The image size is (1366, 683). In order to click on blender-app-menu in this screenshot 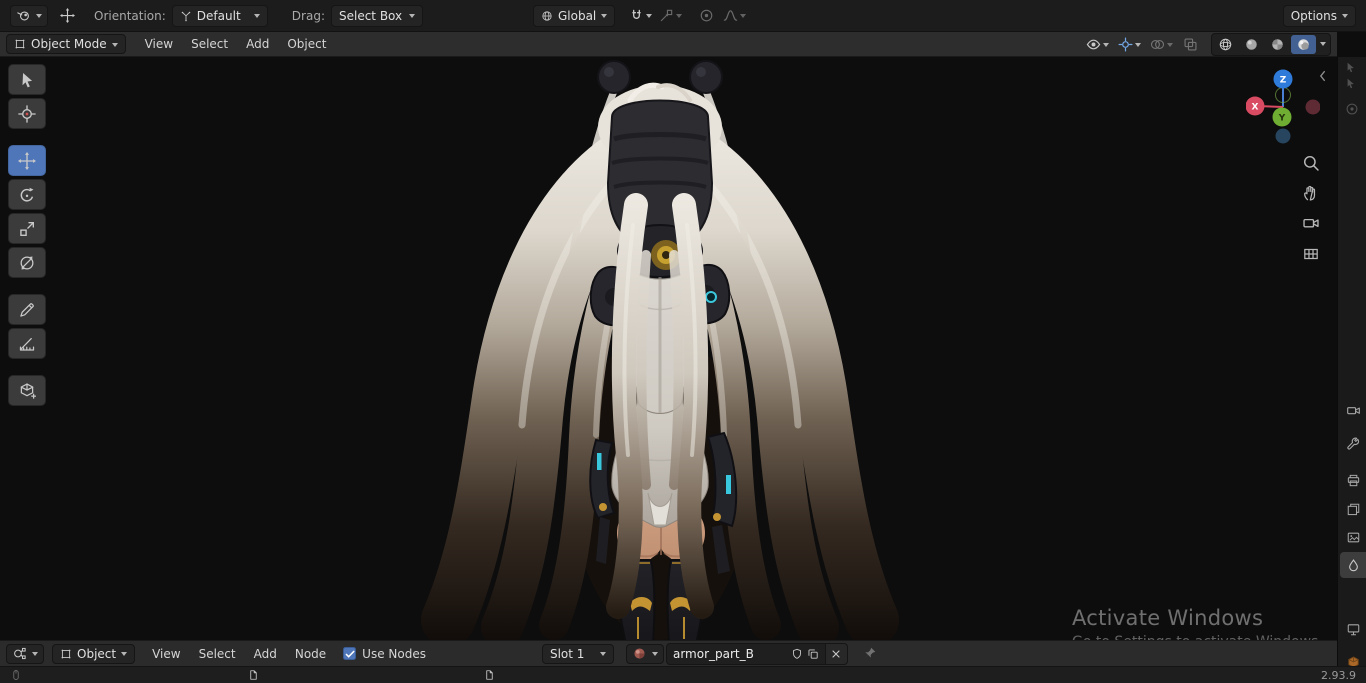, I will do `click(29, 15)`.